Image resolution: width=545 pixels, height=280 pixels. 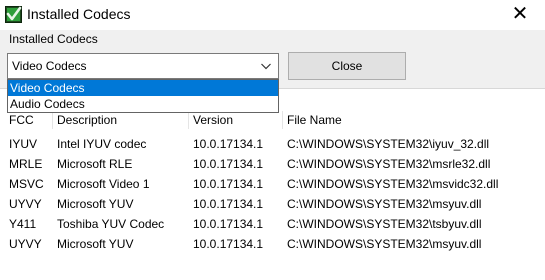 I want to click on dropdown-option-video-codecs: Video Codecs, so click(x=143, y=88).